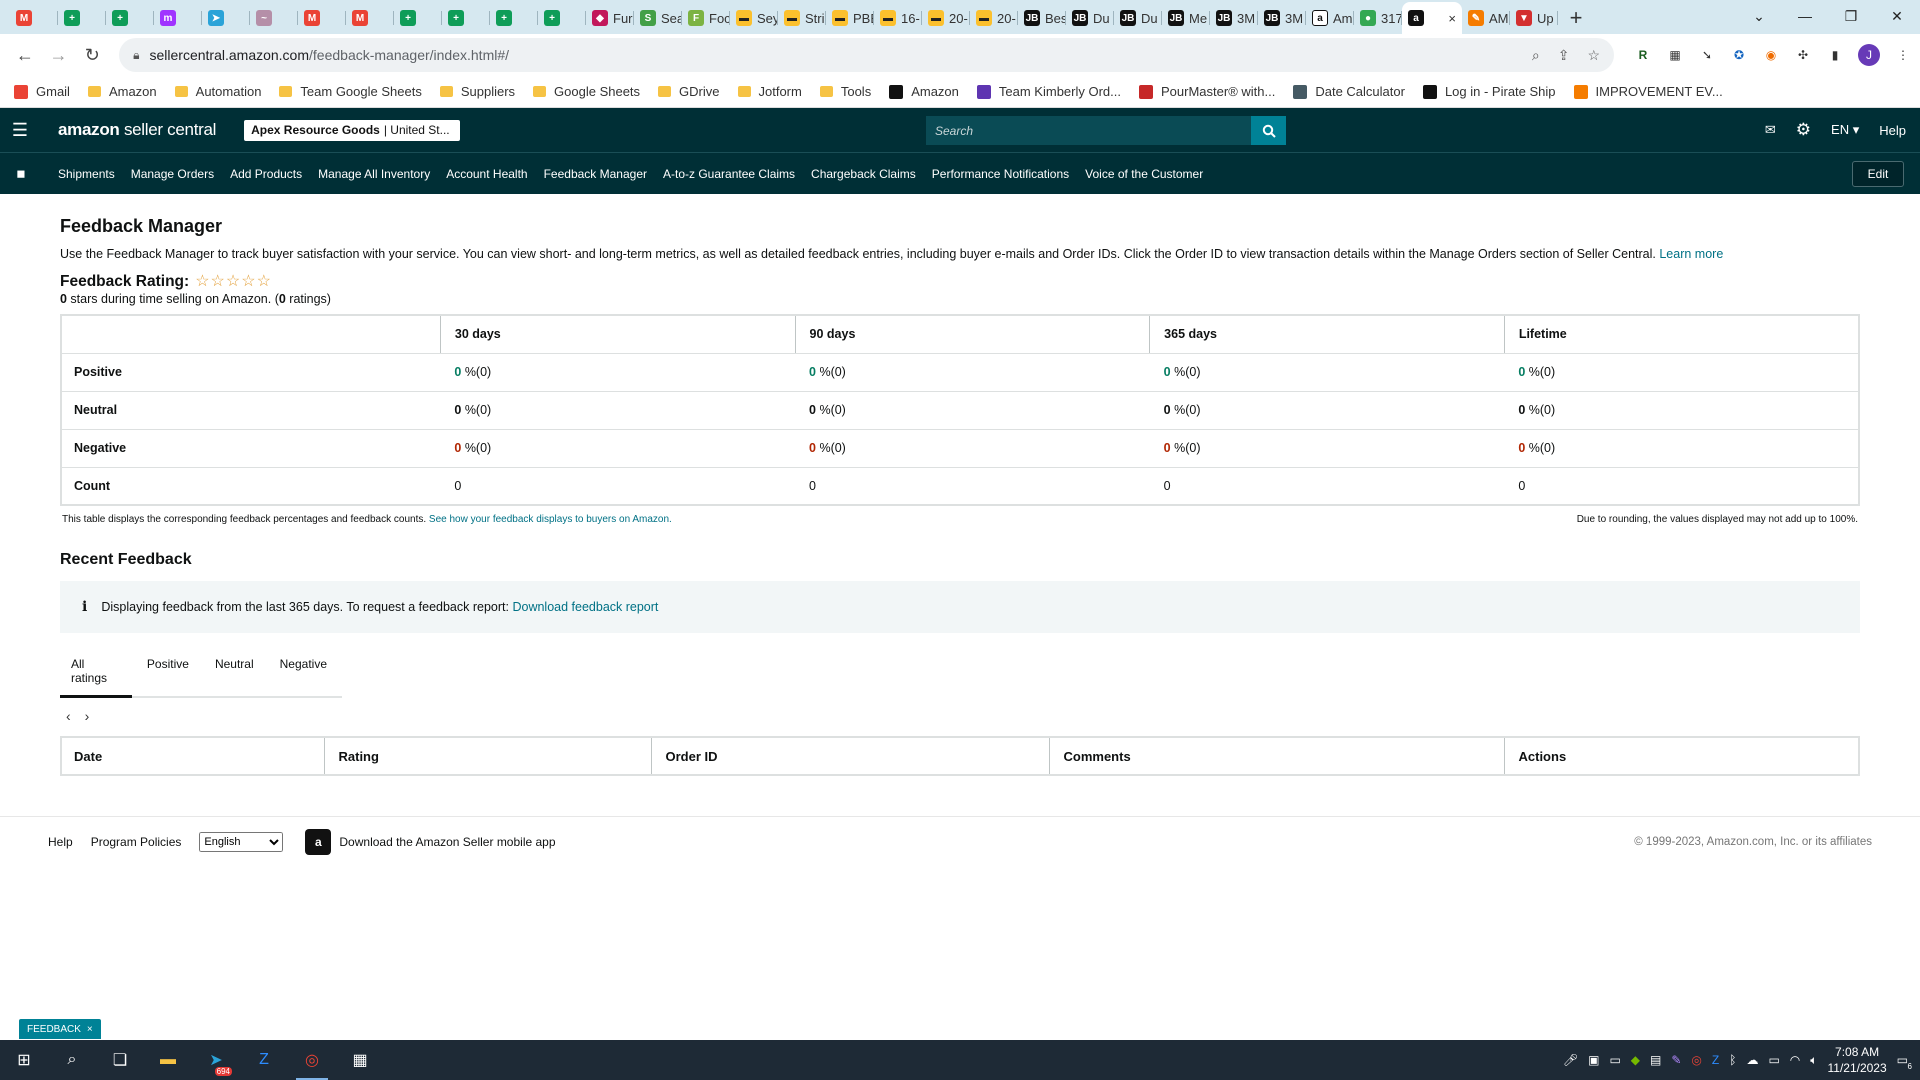 The image size is (1920, 1080). I want to click on bookmark-folder: Amazon, so click(122, 91).